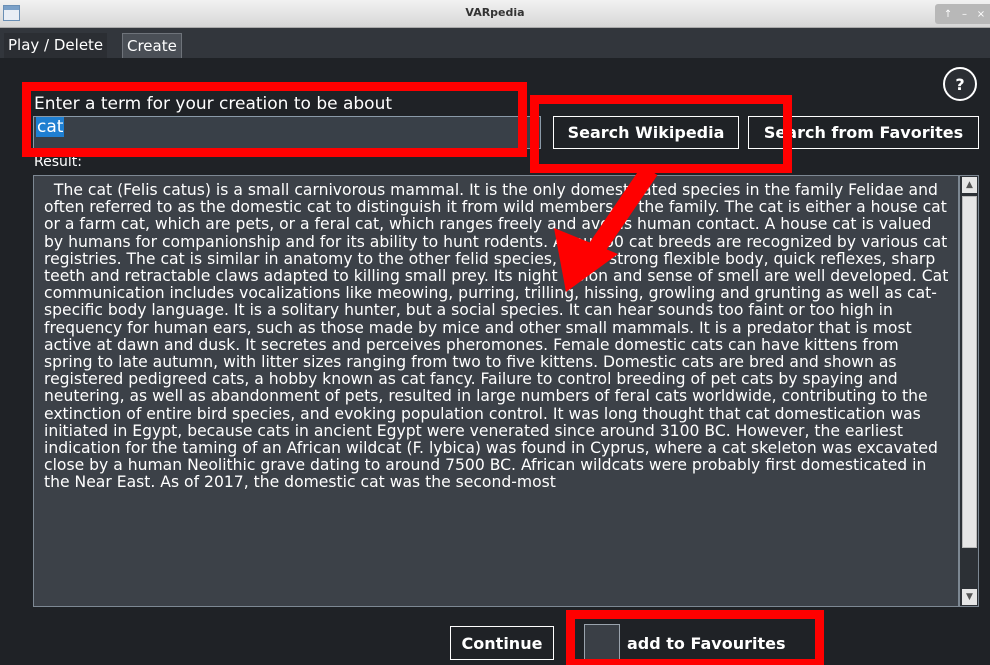 The height and width of the screenshot is (665, 990). What do you see at coordinates (606, 228) in the screenshot?
I see `annotation-arrow-icon` at bounding box center [606, 228].